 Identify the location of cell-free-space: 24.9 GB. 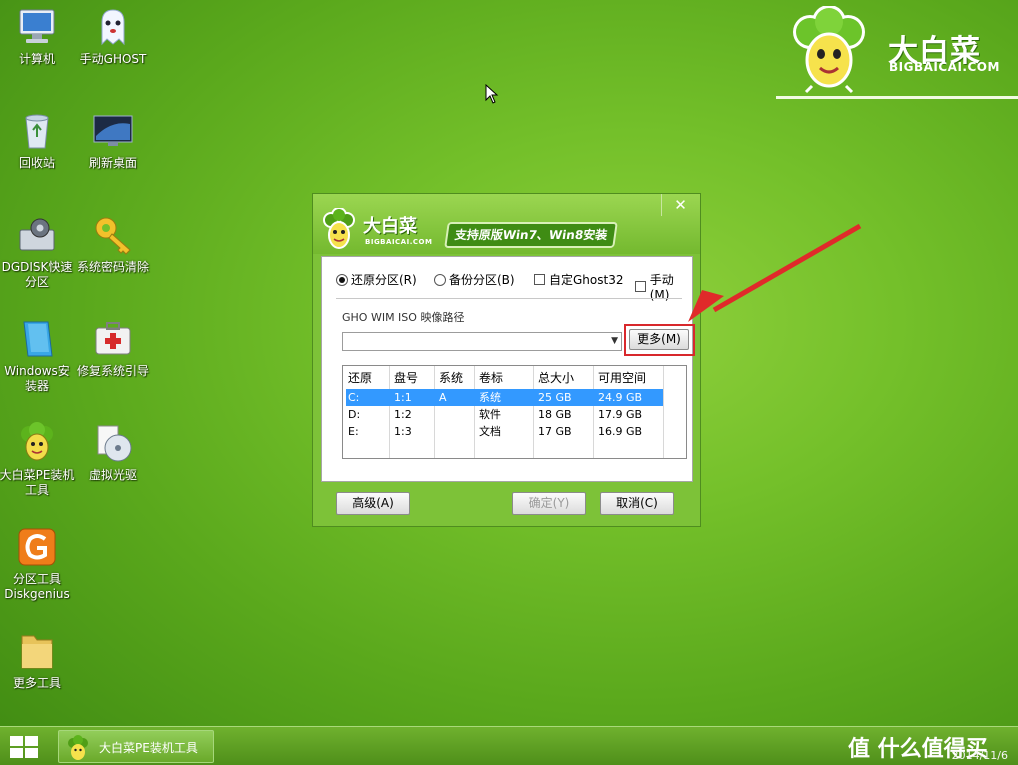
(620, 397).